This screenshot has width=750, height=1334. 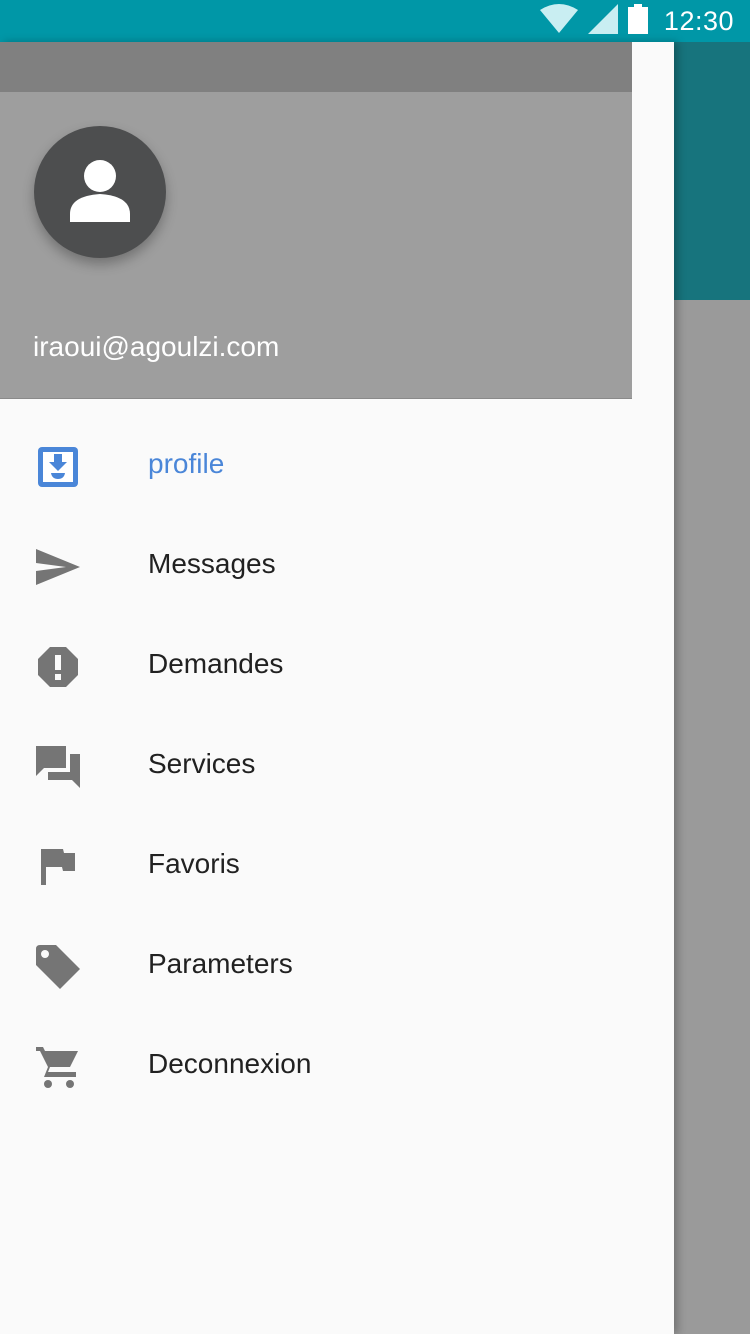 I want to click on status-icons: 12:30, so click(x=636, y=21).